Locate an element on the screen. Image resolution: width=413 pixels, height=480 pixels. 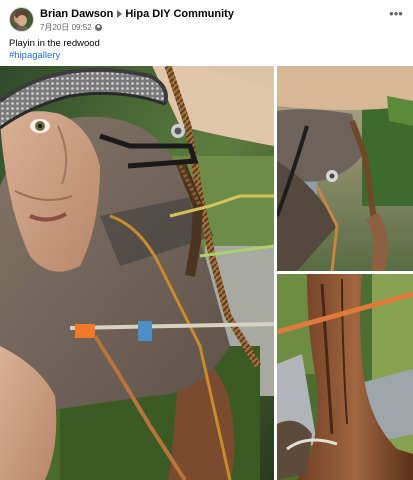
author-group-line: Brian Dawson Hipa DIY Community is located at coordinates (137, 14).